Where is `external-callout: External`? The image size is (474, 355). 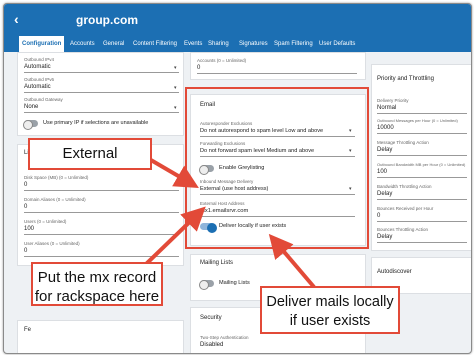 external-callout: External is located at coordinates (90, 154).